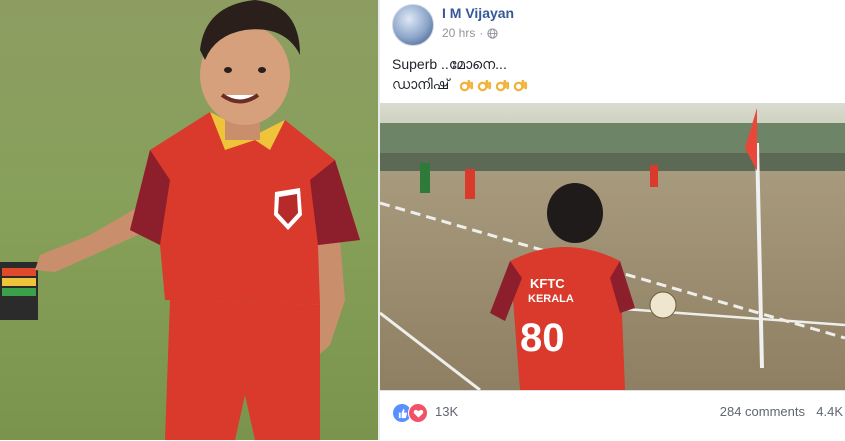 The image size is (845, 441). I want to click on post-text-line2-row: ഡാനിഷ്, so click(460, 84).